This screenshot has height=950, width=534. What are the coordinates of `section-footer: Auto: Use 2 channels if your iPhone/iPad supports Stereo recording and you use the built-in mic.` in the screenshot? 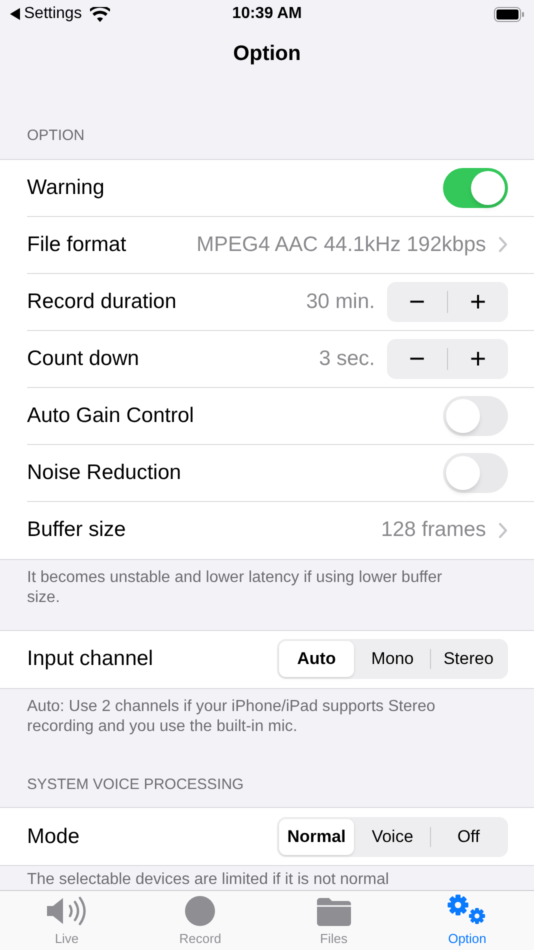 It's located at (240, 716).